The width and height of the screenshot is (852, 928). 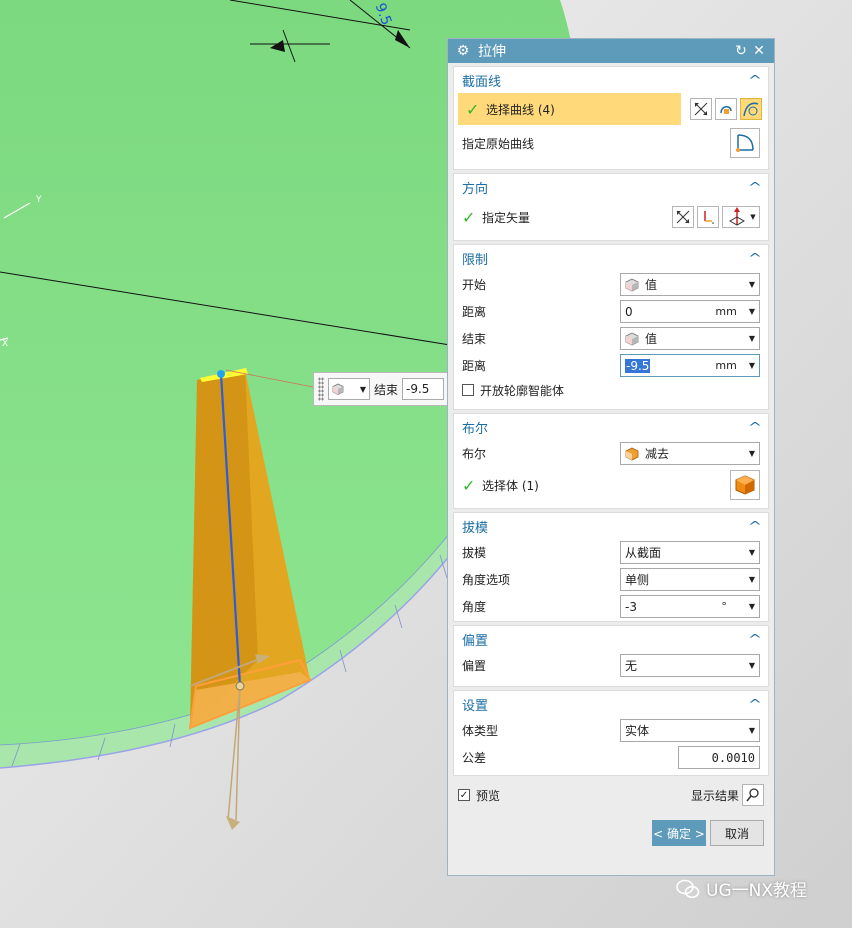 I want to click on original-curve-row: 指定原始曲线, so click(x=611, y=143).